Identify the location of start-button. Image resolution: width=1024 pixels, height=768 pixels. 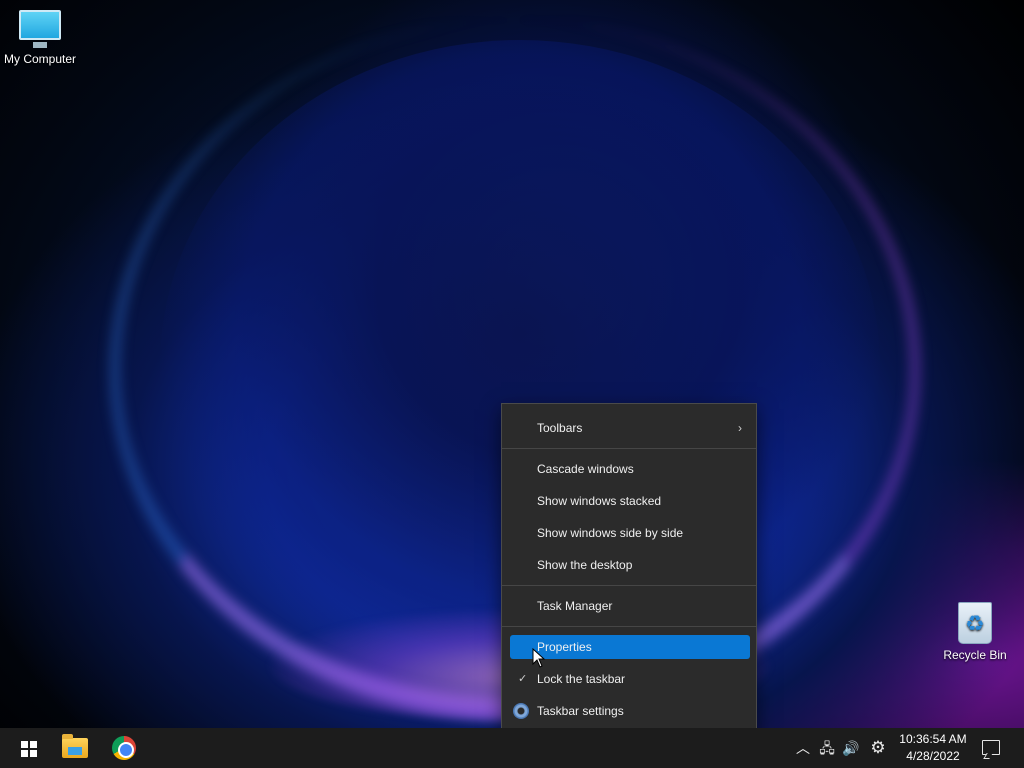
(24, 748).